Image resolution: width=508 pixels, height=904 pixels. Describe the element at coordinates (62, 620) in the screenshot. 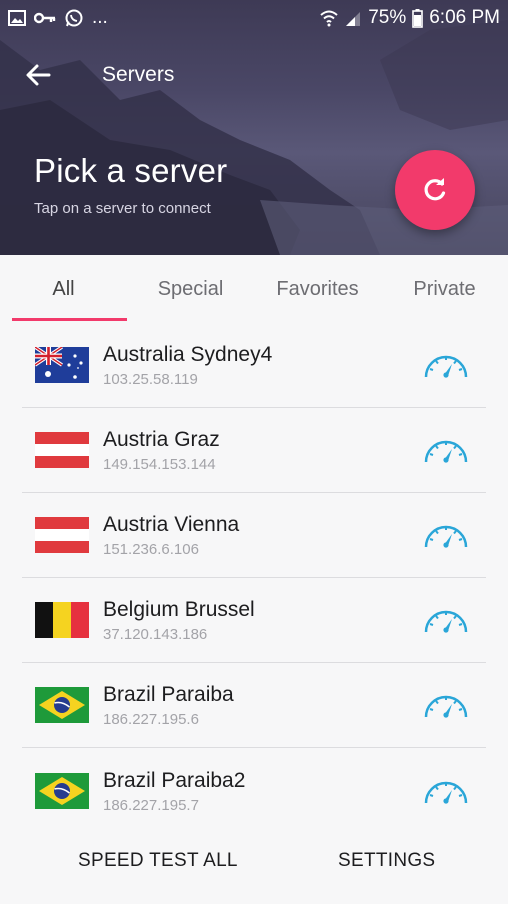

I see `belgium-flag-icon` at that location.